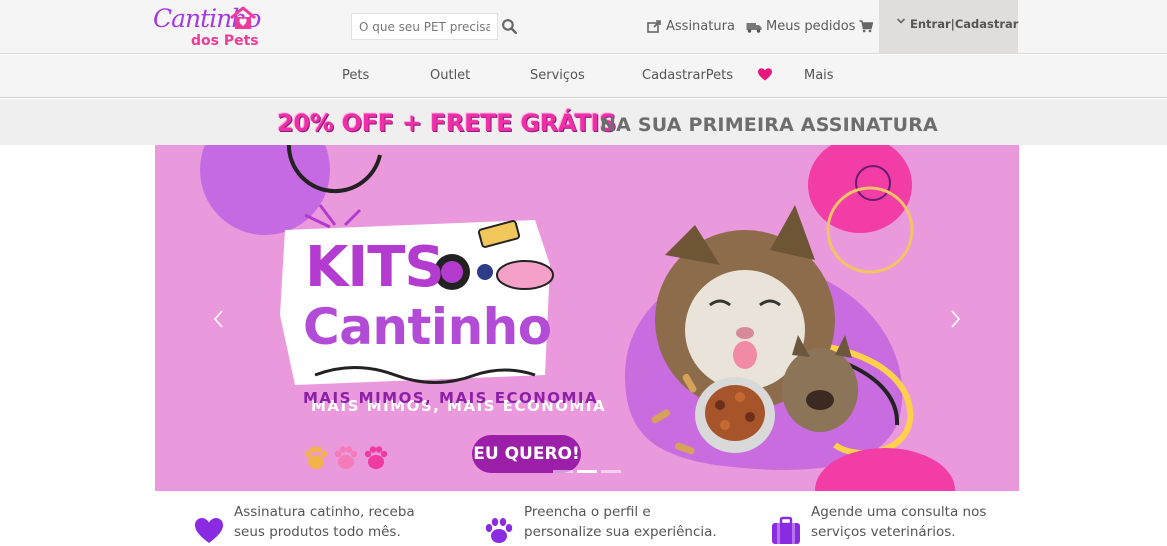 Image resolution: width=1167 pixels, height=546 pixels. I want to click on orders-link: Meus pedidos, so click(800, 26).